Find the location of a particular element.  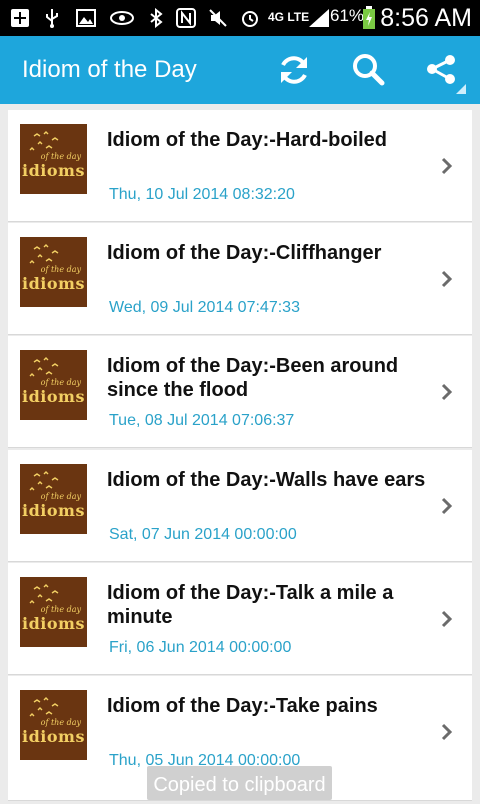

clock: 8:56 AM is located at coordinates (426, 18).